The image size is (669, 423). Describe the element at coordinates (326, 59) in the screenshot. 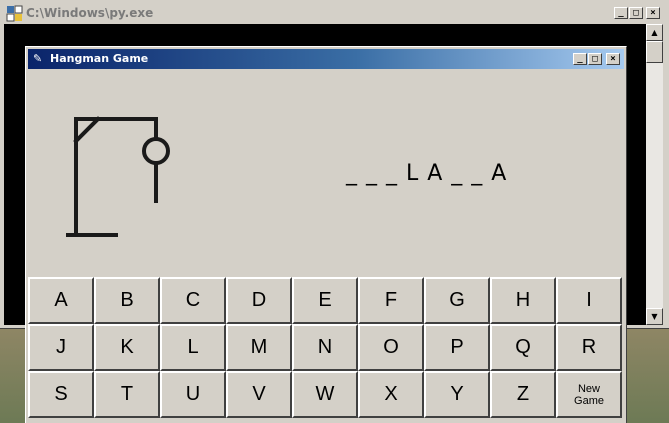

I see `hangman-titlebar: ✎ Hangman Game _ □ ×` at that location.